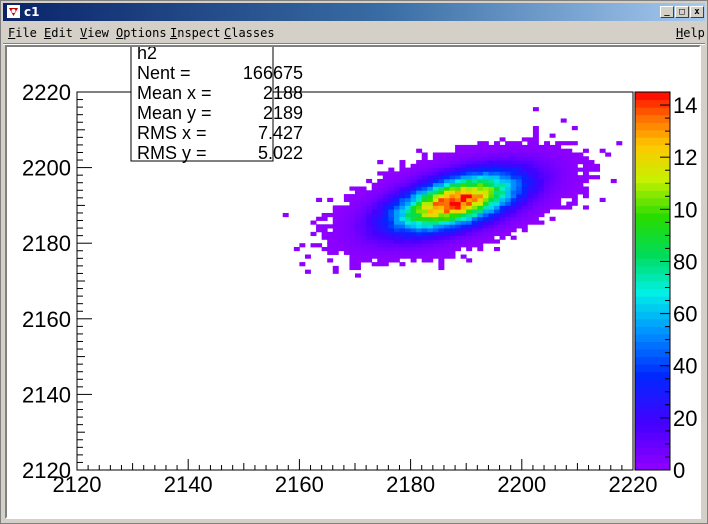  I want to click on color-palette, so click(652, 281).